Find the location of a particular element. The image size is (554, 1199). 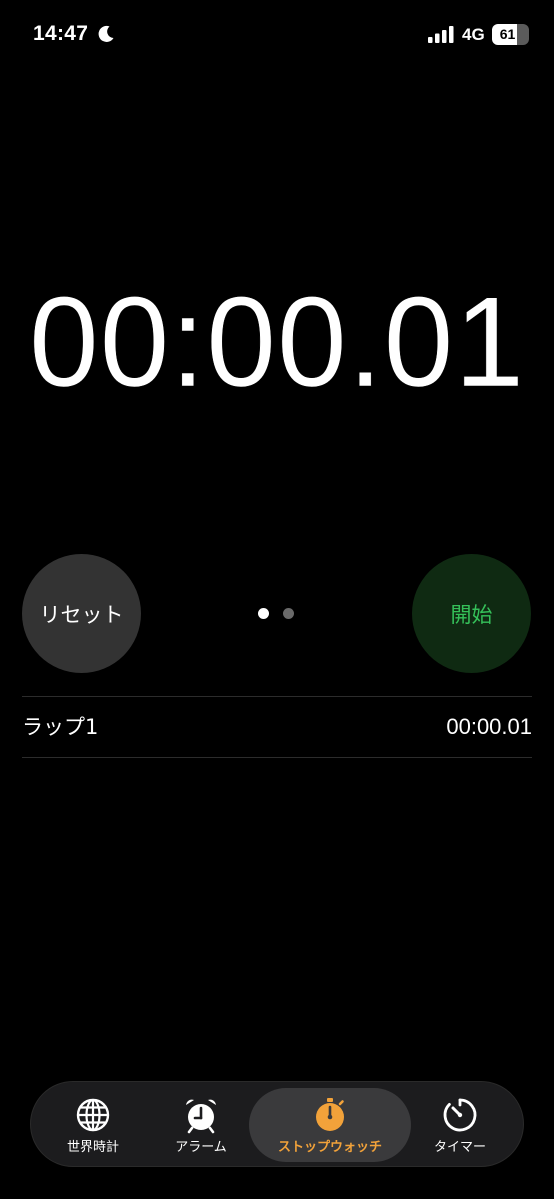

reset-button-label: リセット is located at coordinates (81, 614).